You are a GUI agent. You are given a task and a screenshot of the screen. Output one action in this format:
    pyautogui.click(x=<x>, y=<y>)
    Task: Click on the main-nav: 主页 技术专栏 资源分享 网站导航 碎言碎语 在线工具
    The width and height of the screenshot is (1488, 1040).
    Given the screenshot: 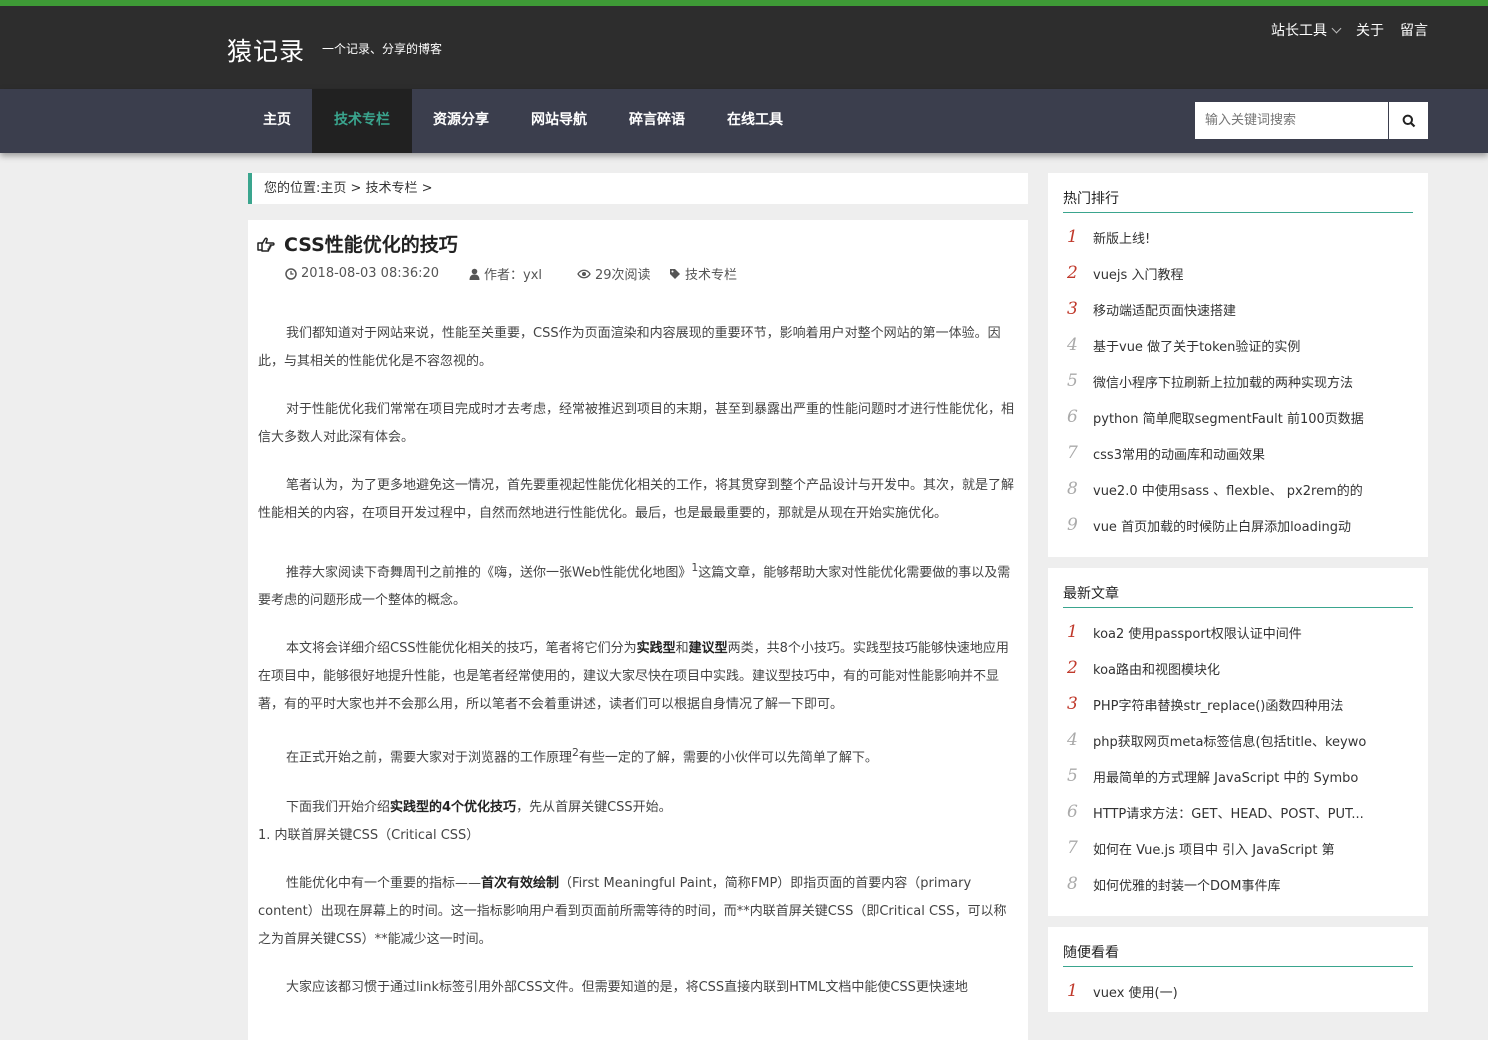 What is the action you would take?
    pyautogui.click(x=744, y=121)
    